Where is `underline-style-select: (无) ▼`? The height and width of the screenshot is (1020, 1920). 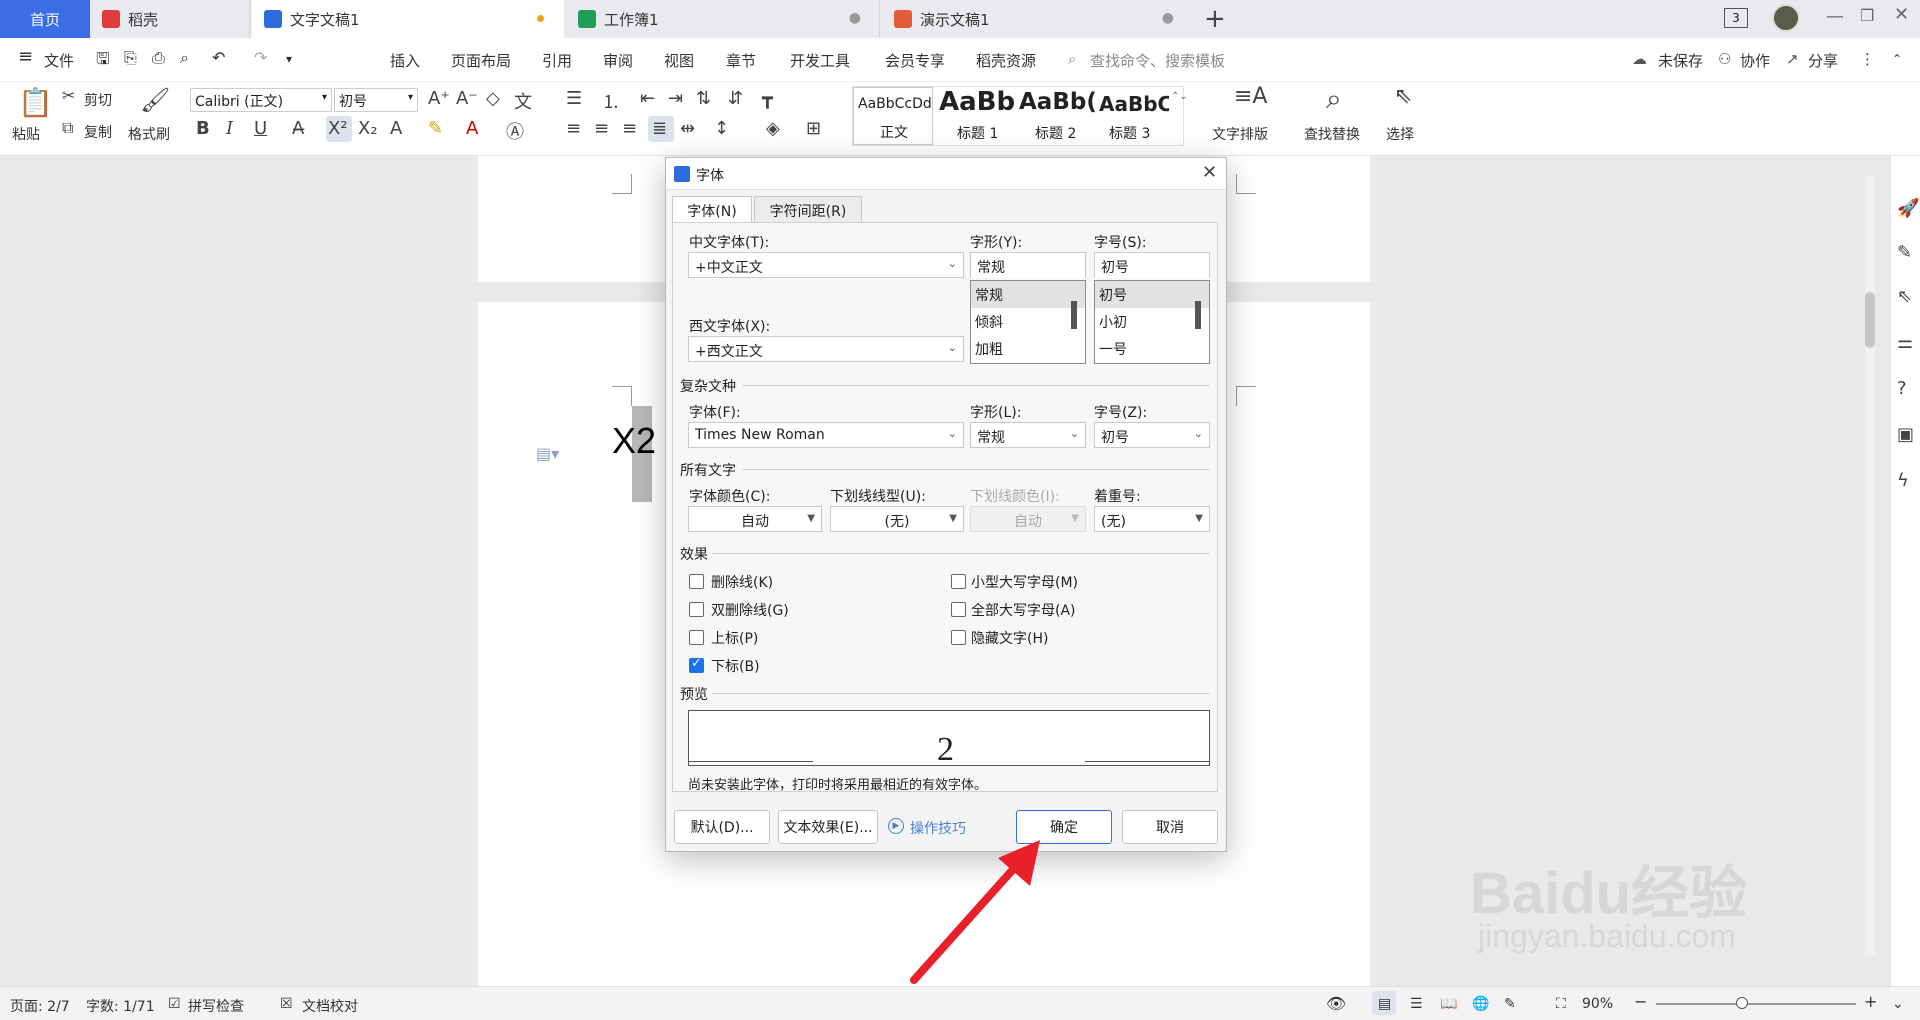 underline-style-select: (无) ▼ is located at coordinates (897, 519).